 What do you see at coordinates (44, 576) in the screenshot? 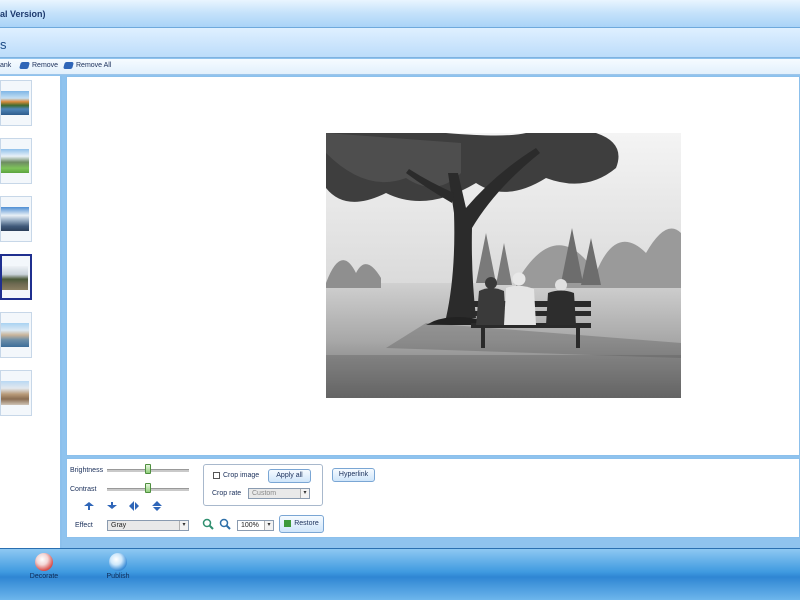
I see `decorate-label: Decorate` at bounding box center [44, 576].